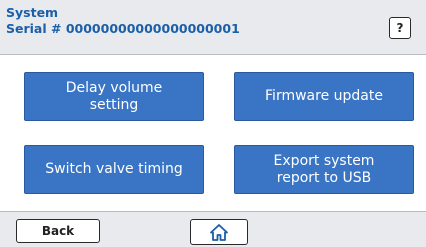 The image size is (426, 247). I want to click on footer-bar: Back, so click(213, 229).